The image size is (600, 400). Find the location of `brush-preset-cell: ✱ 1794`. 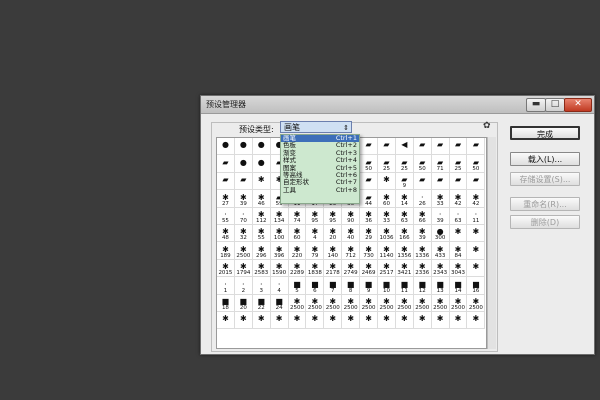

brush-preset-cell: ✱ 1794 is located at coordinates (243, 268).